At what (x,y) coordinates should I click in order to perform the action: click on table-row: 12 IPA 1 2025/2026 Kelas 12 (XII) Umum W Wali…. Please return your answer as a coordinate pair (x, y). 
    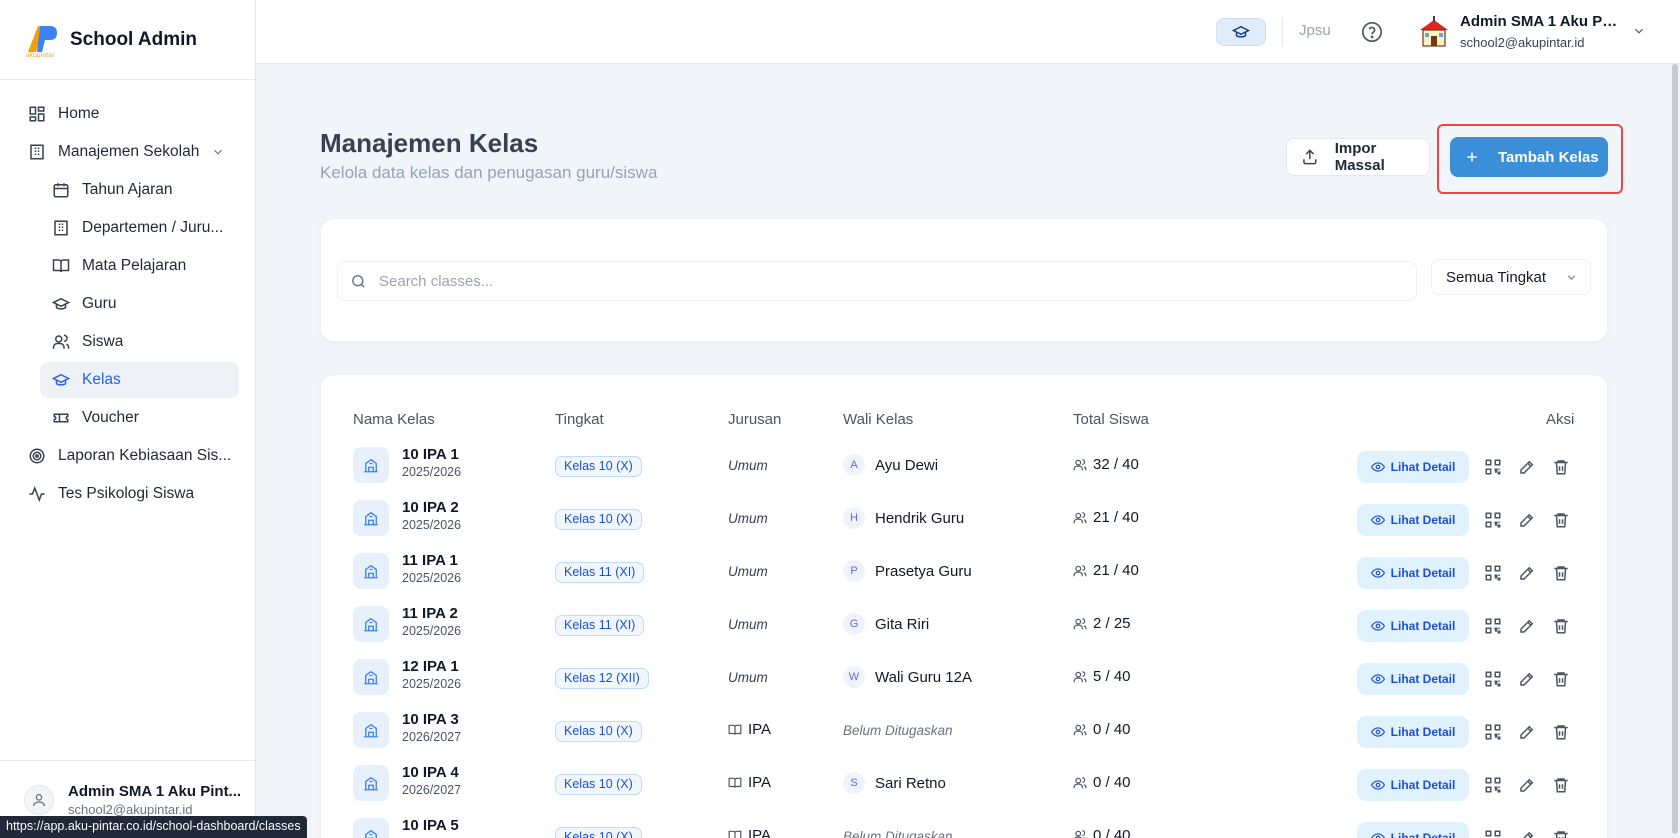
    Looking at the image, I should click on (965, 679).